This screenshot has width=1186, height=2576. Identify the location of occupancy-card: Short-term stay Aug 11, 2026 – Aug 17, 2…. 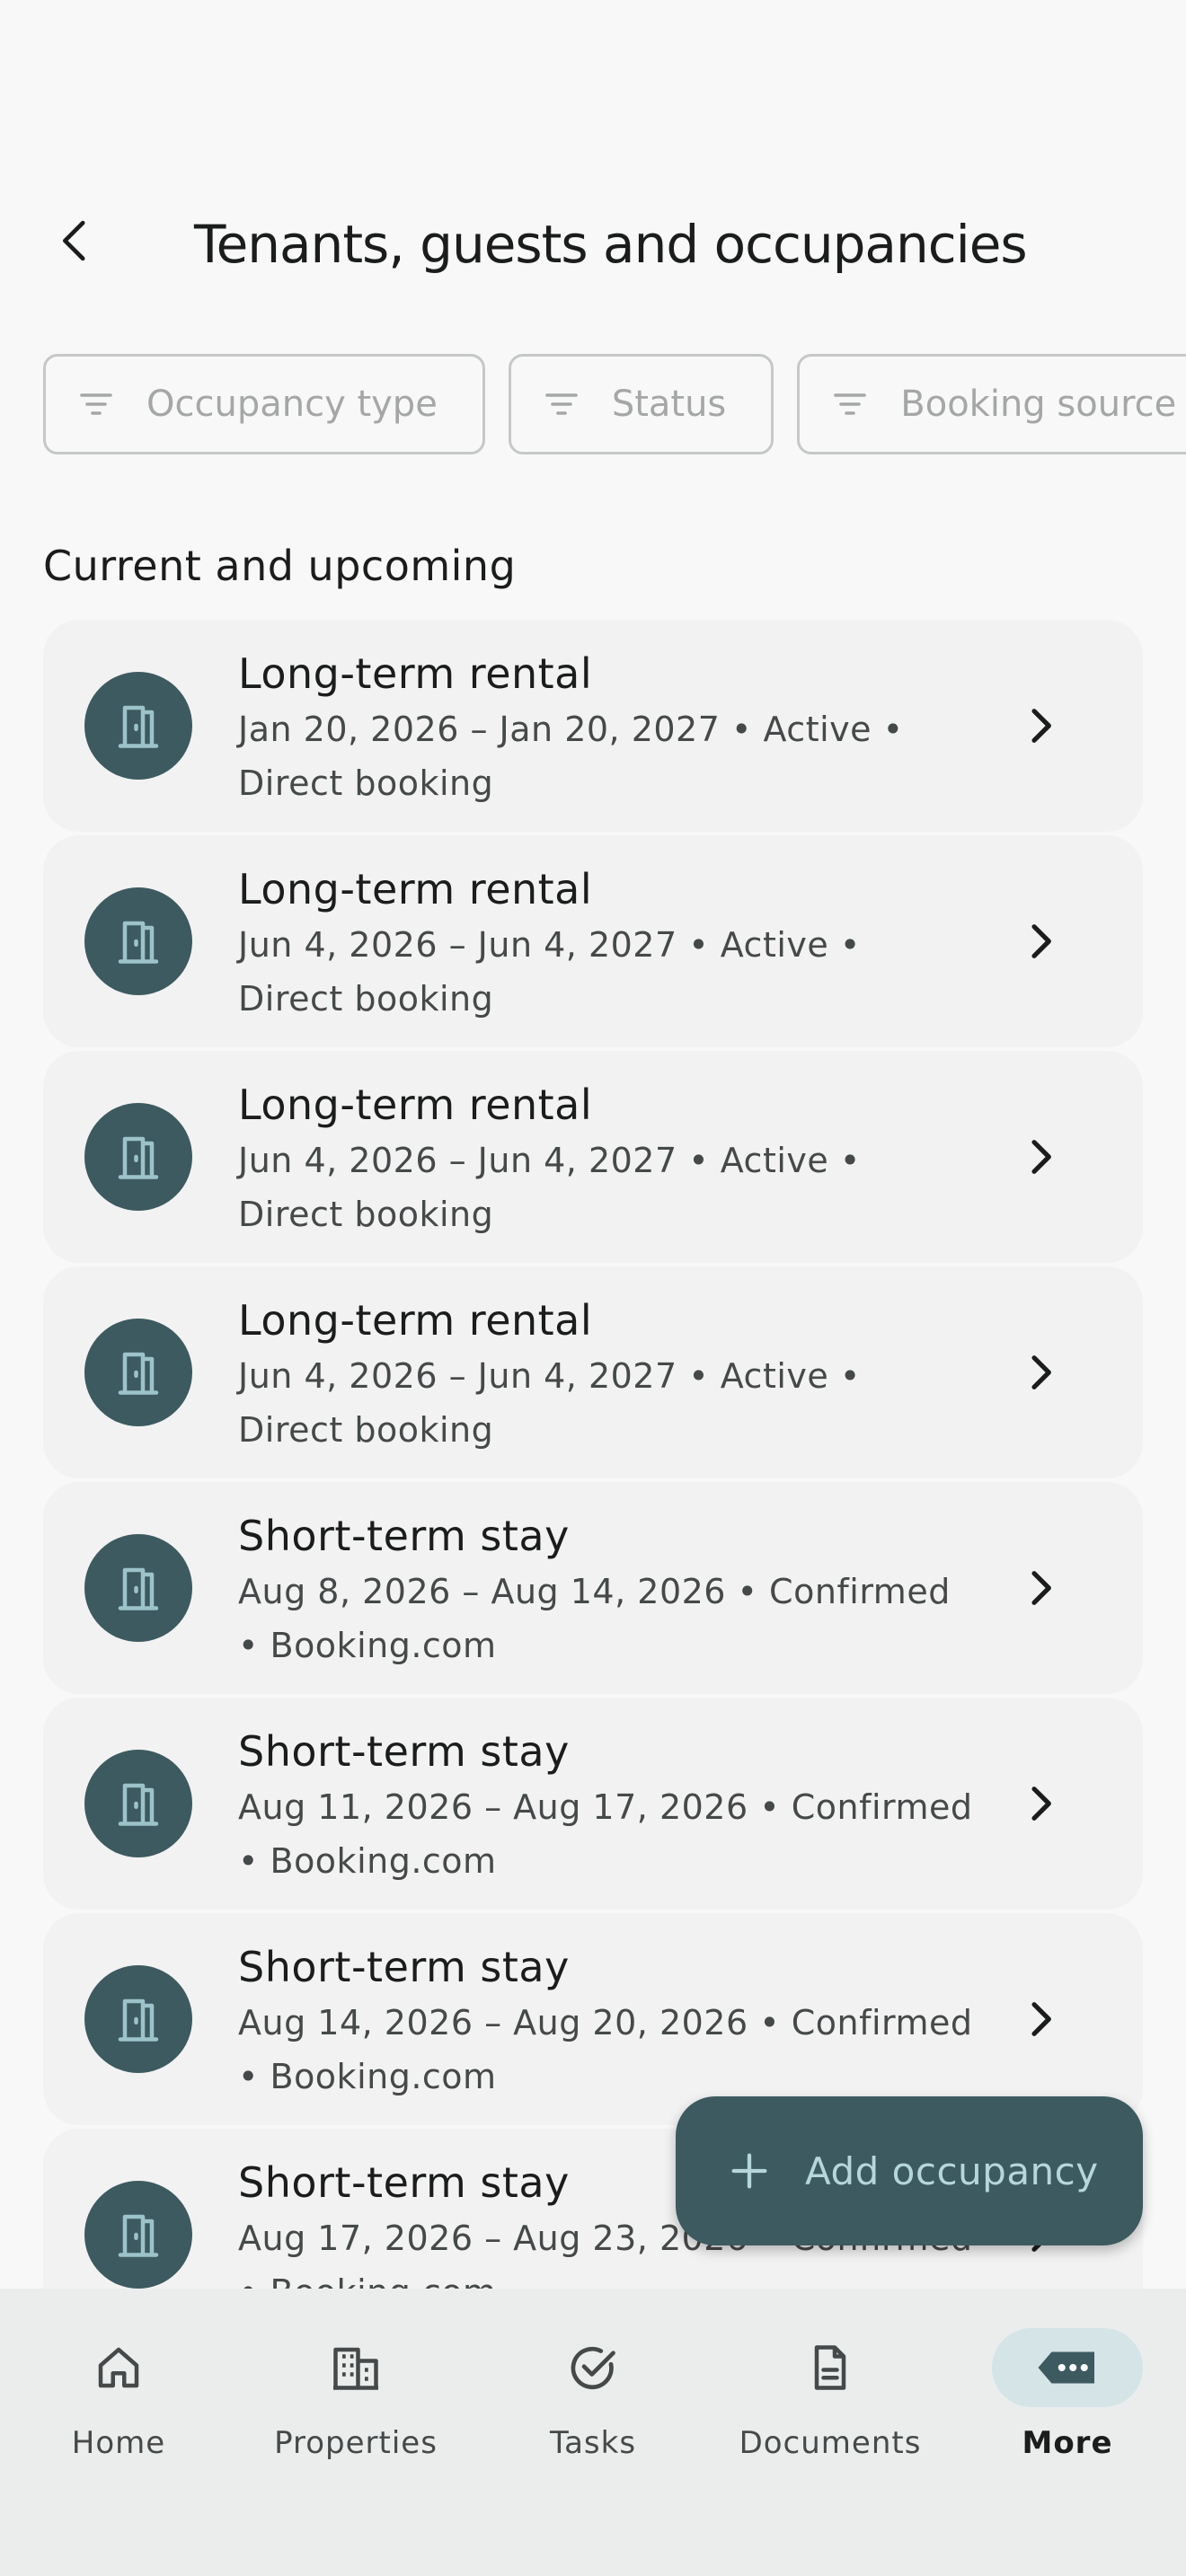
(593, 1804).